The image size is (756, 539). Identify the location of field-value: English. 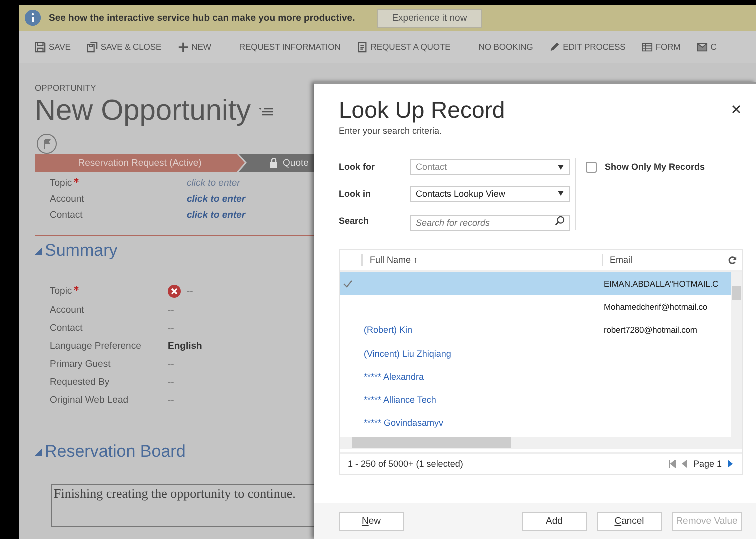
(185, 346).